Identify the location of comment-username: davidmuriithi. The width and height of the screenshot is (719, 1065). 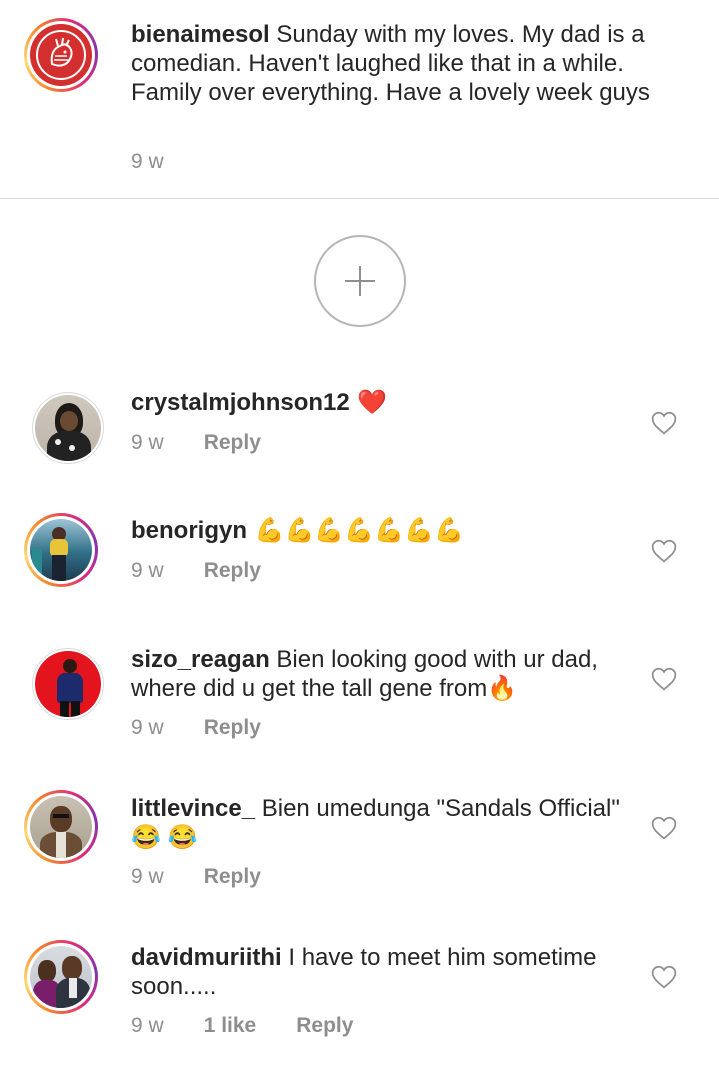
(206, 957).